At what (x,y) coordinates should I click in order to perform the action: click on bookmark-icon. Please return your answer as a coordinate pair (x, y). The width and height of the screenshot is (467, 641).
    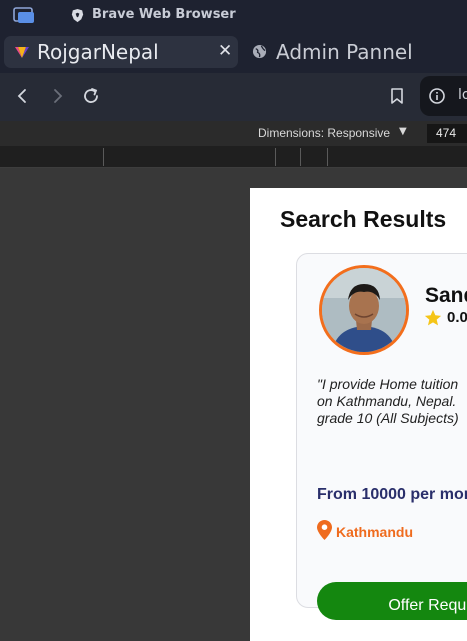
    Looking at the image, I should click on (397, 96).